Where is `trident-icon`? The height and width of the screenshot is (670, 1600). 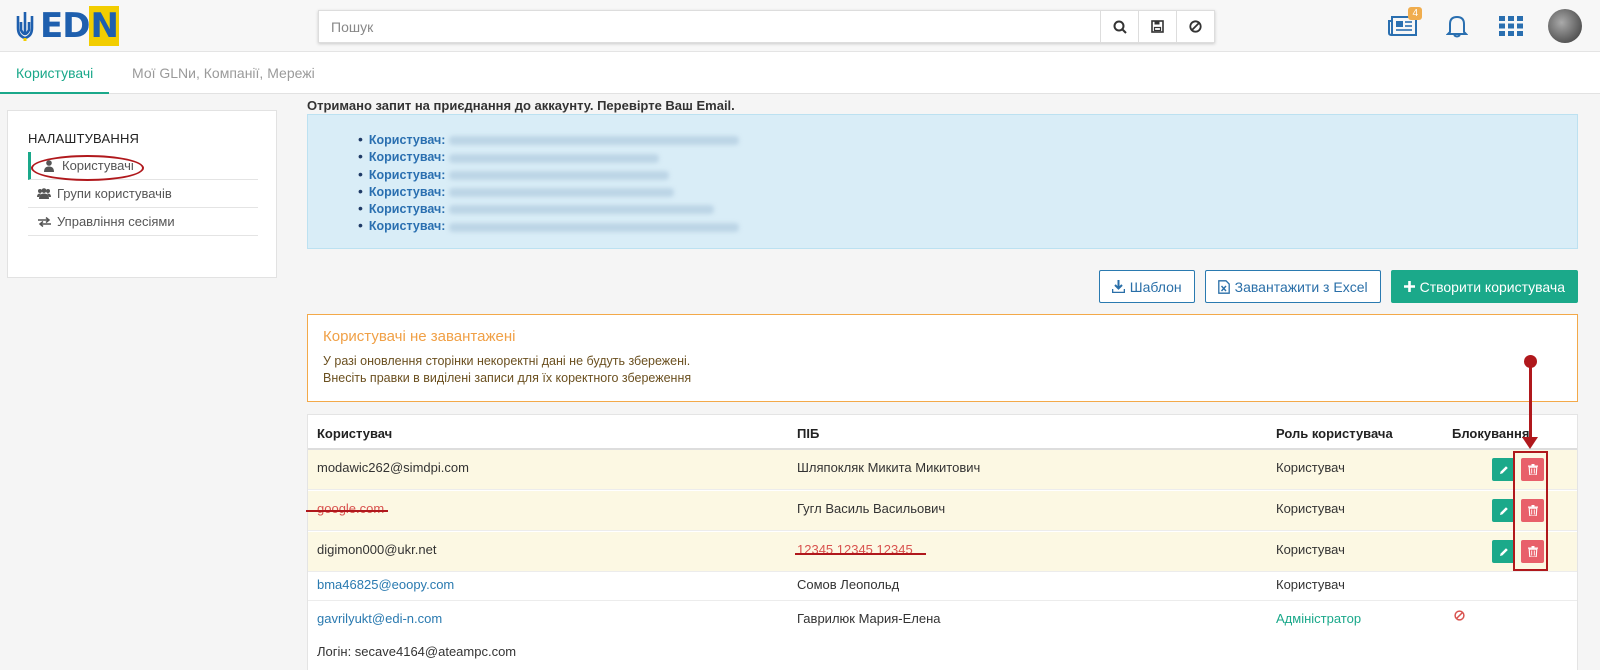 trident-icon is located at coordinates (25, 26).